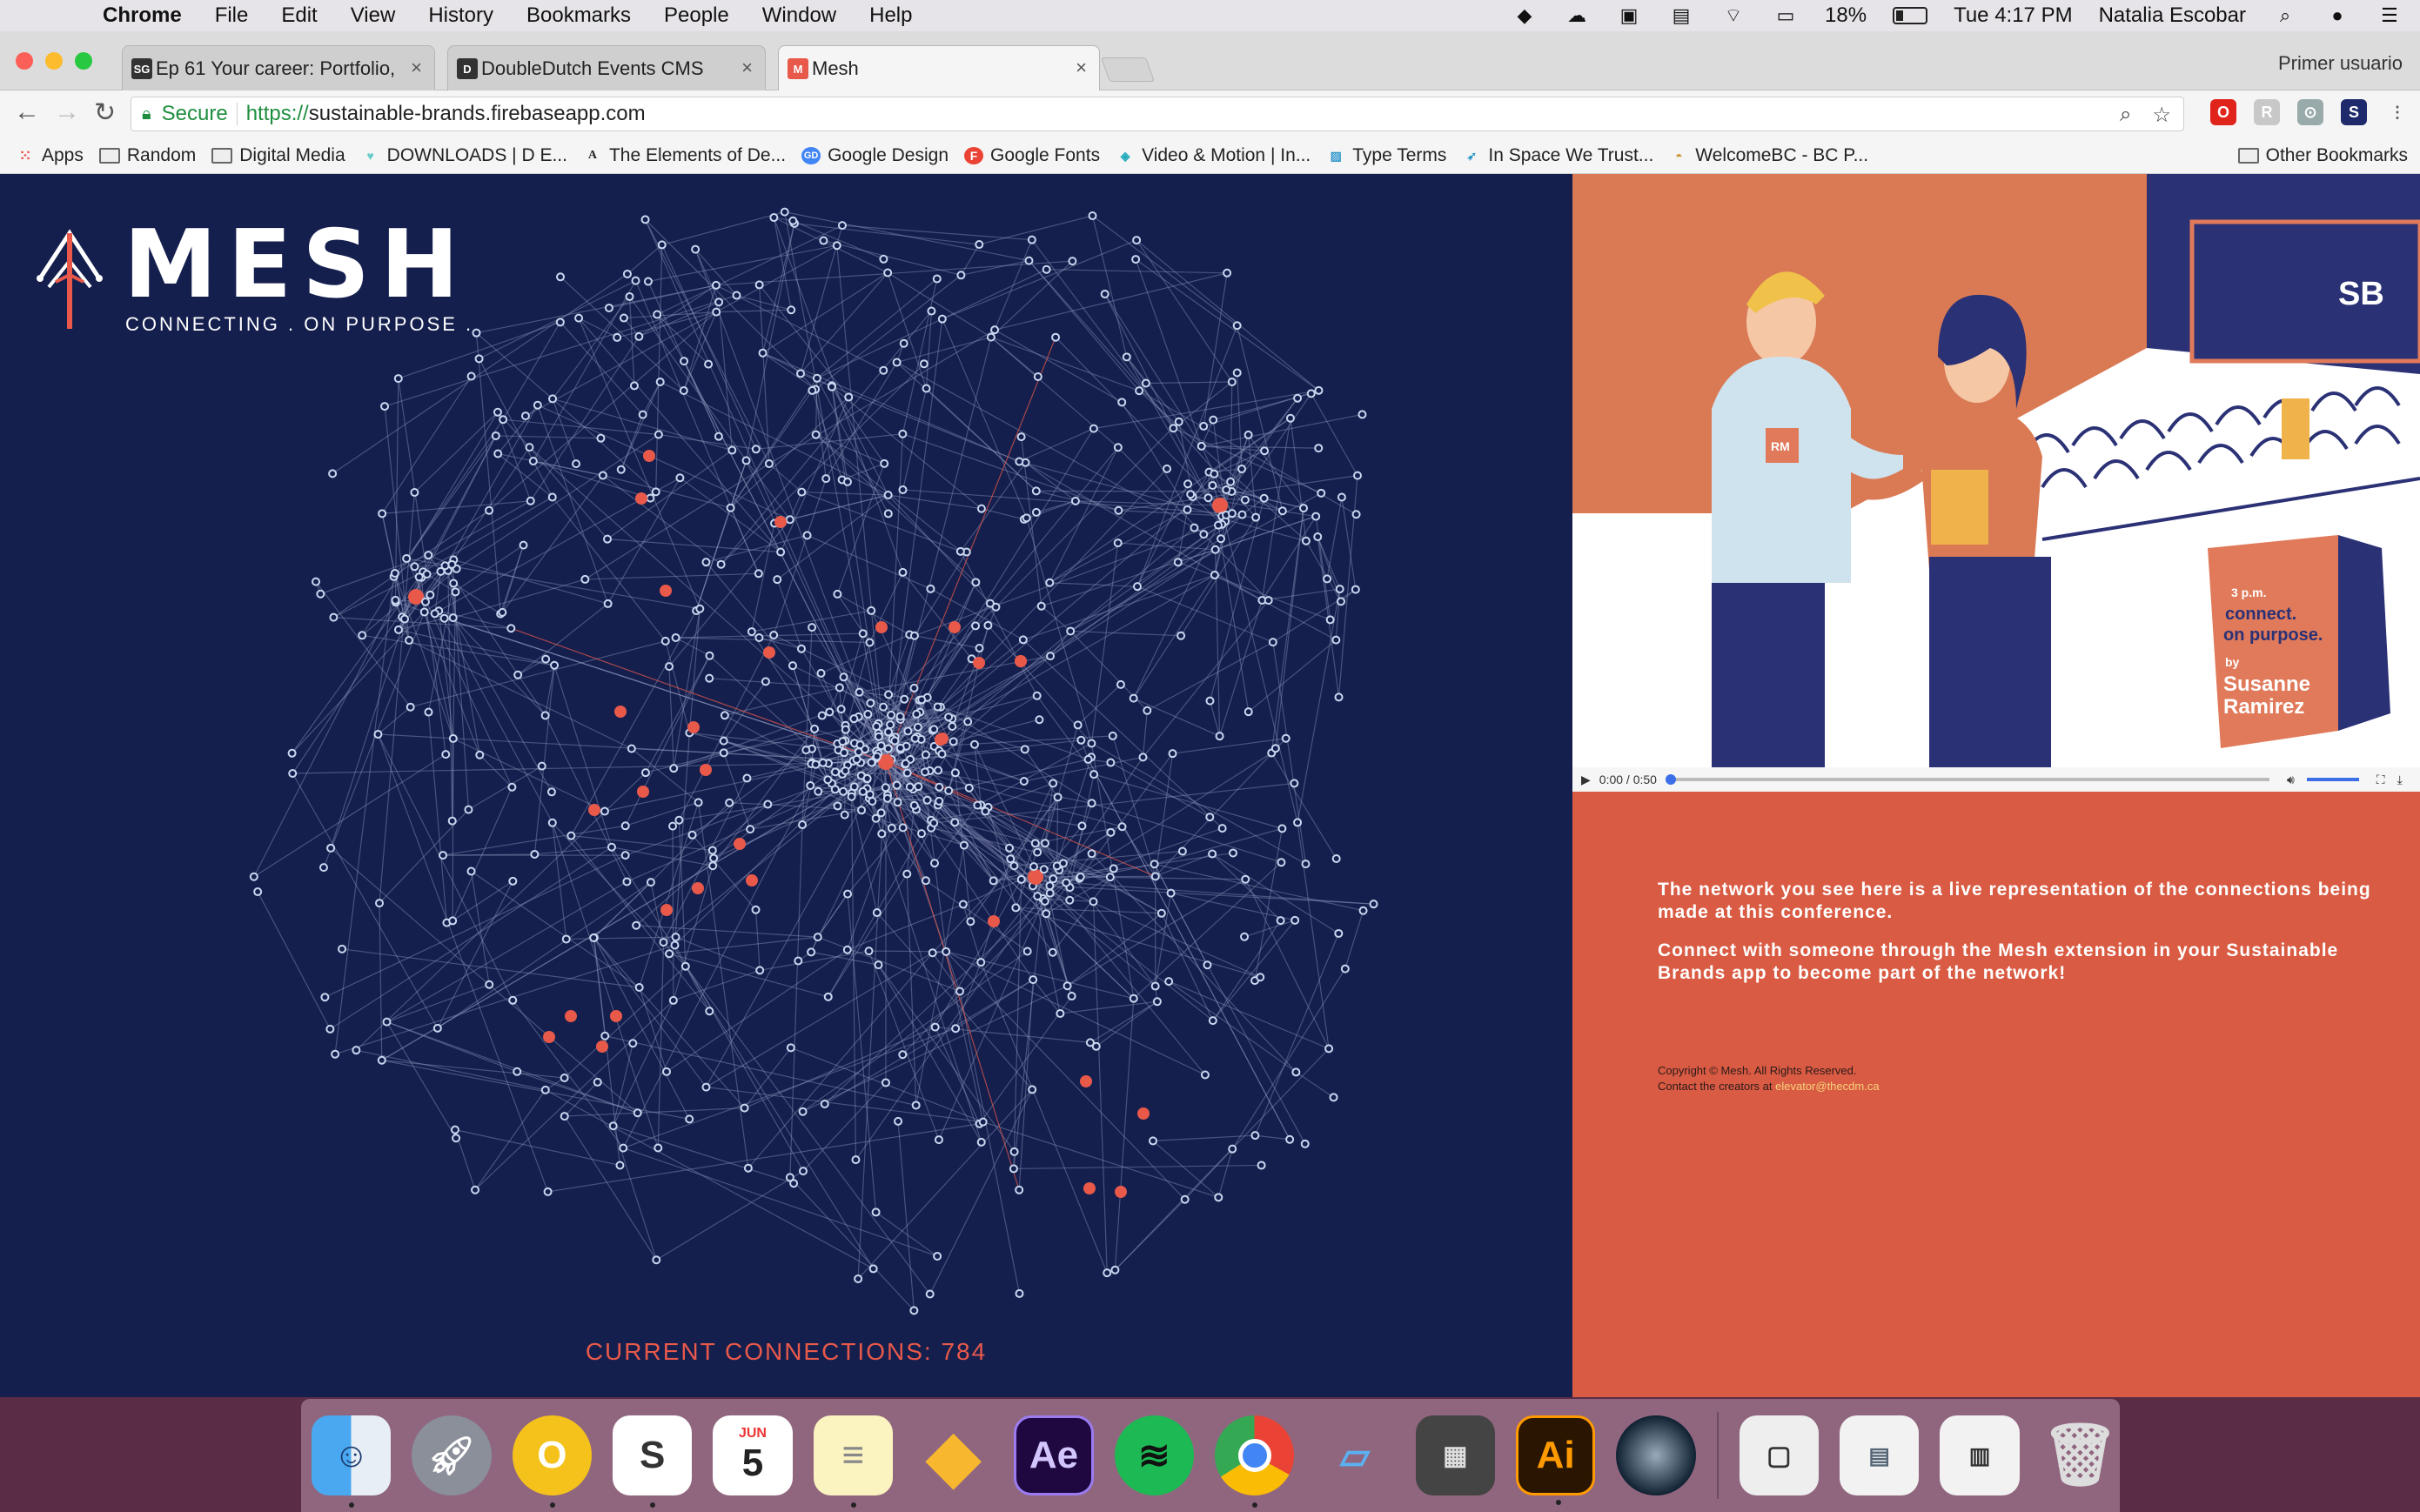 The width and height of the screenshot is (2420, 1512). Describe the element at coordinates (853, 1461) in the screenshot. I see `notes-icon: ≡` at that location.